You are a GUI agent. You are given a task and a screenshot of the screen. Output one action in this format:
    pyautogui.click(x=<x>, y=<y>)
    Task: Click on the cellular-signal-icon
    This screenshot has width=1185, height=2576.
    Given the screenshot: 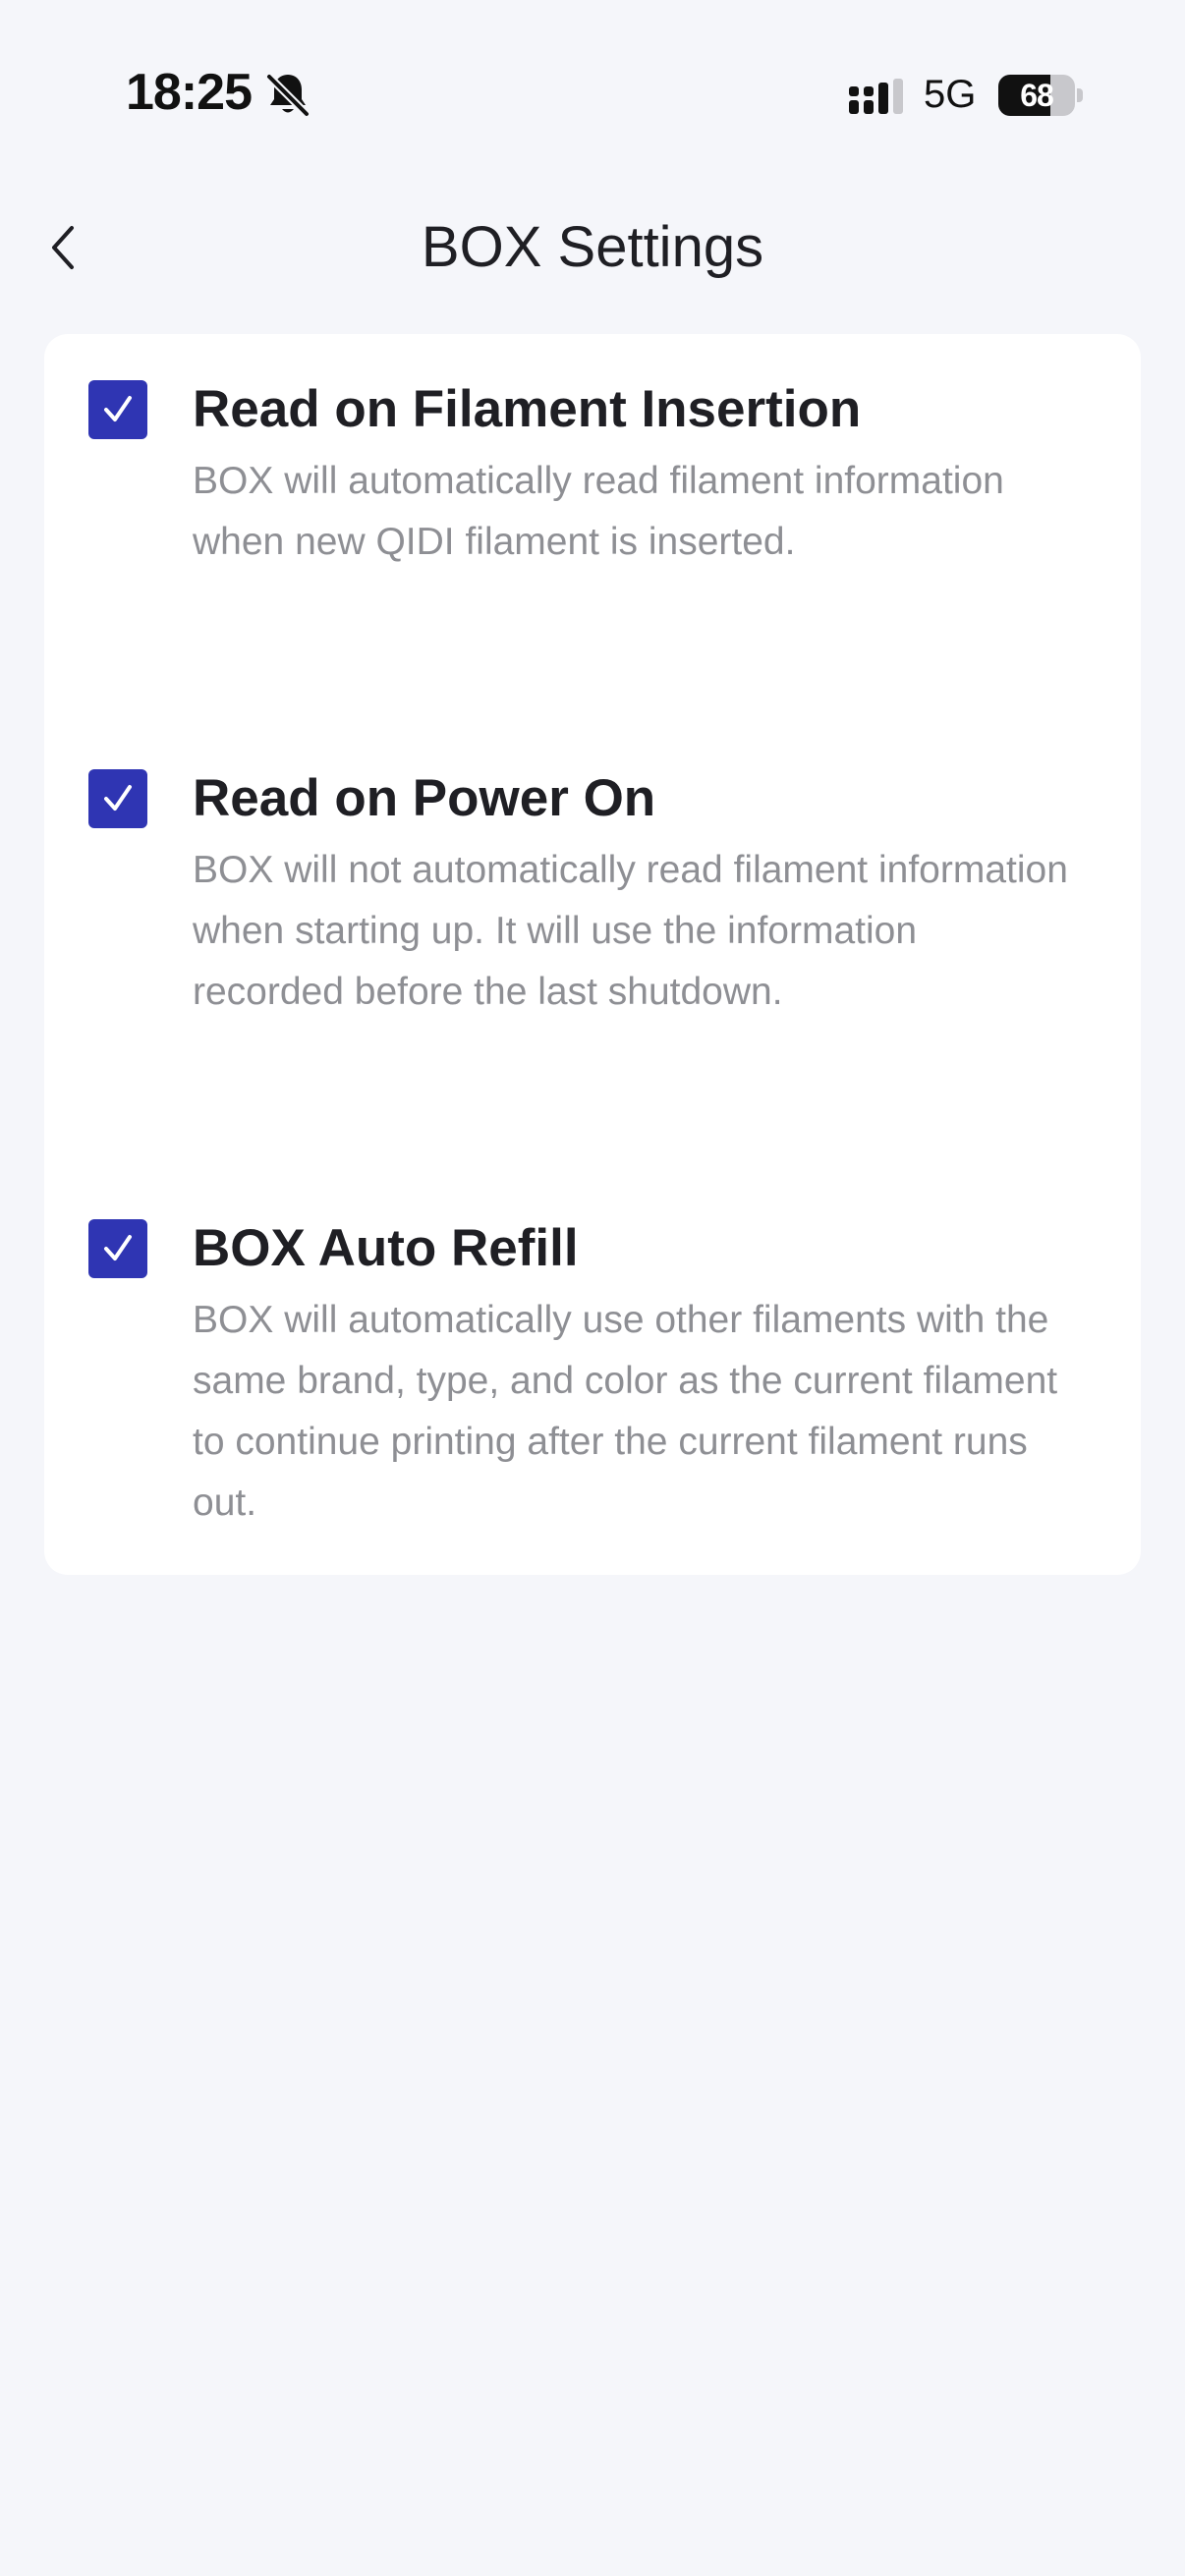 What is the action you would take?
    pyautogui.click(x=879, y=98)
    